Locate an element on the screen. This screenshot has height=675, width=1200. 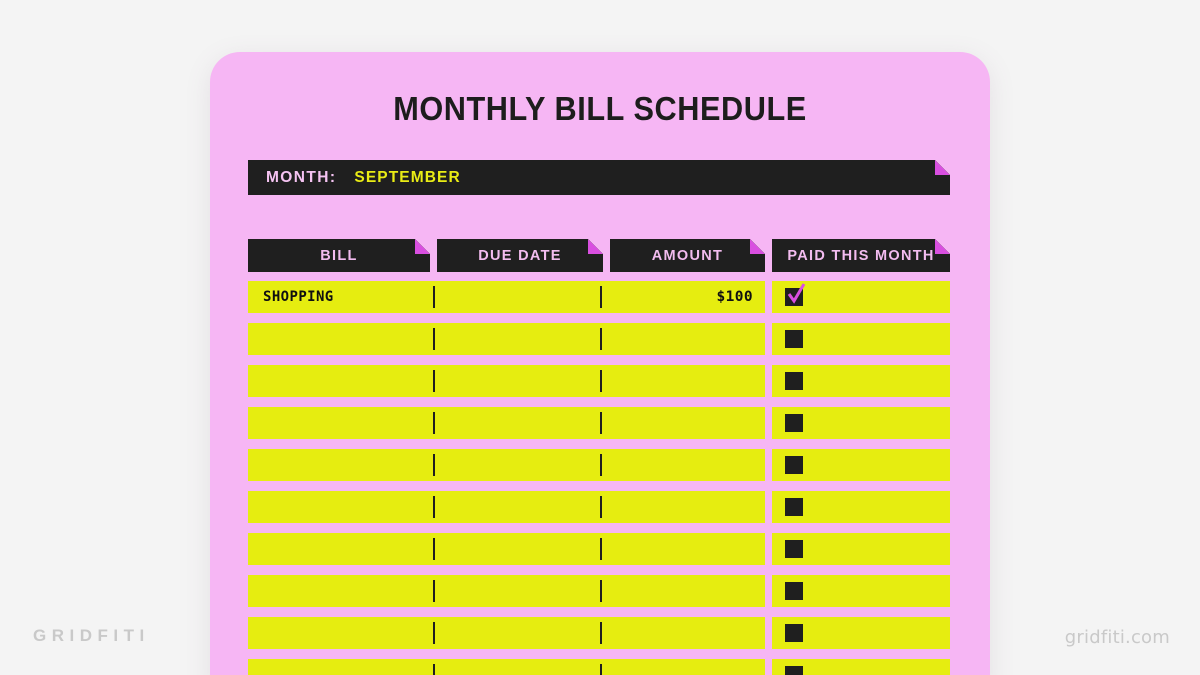
column-header-label: PAID THIS MONTH is located at coordinates (861, 255).